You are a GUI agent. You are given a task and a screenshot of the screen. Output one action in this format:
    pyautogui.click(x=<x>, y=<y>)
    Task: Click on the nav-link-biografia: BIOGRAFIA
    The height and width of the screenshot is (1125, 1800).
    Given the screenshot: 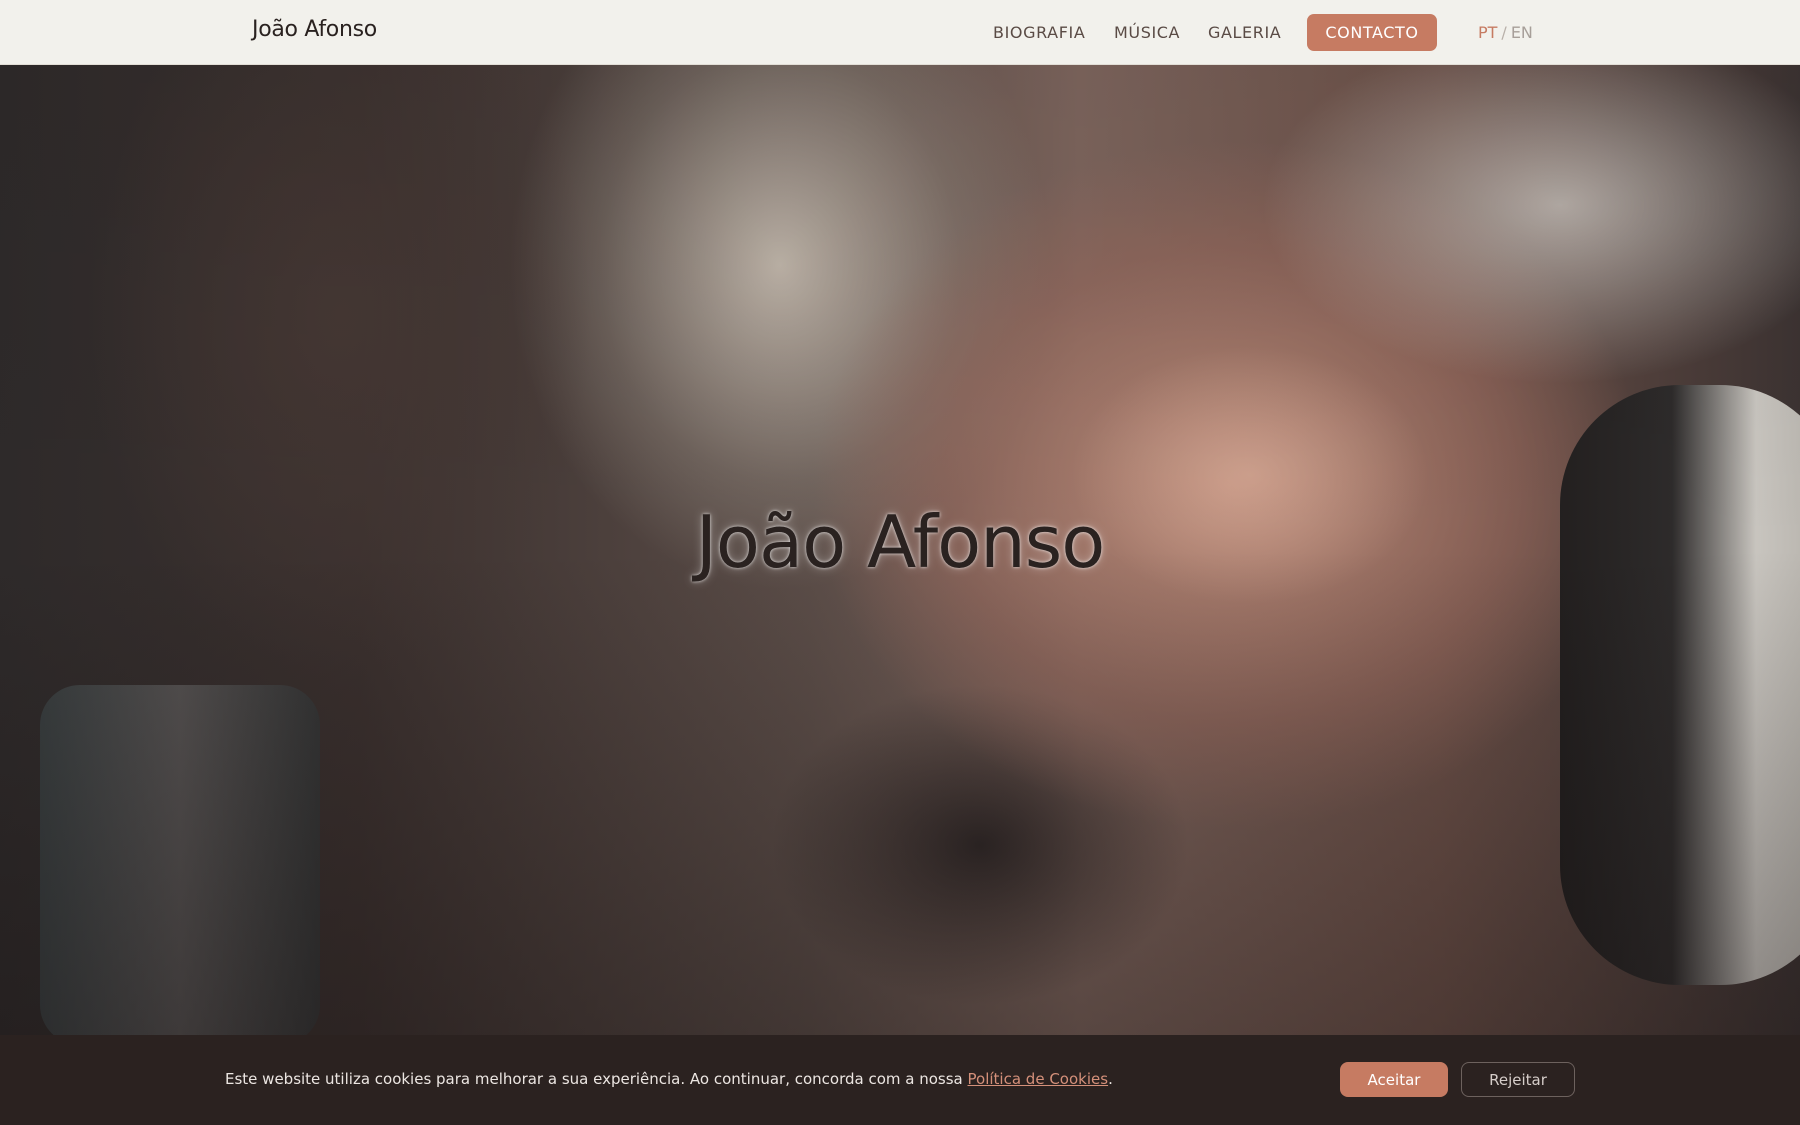 What is the action you would take?
    pyautogui.click(x=1039, y=32)
    